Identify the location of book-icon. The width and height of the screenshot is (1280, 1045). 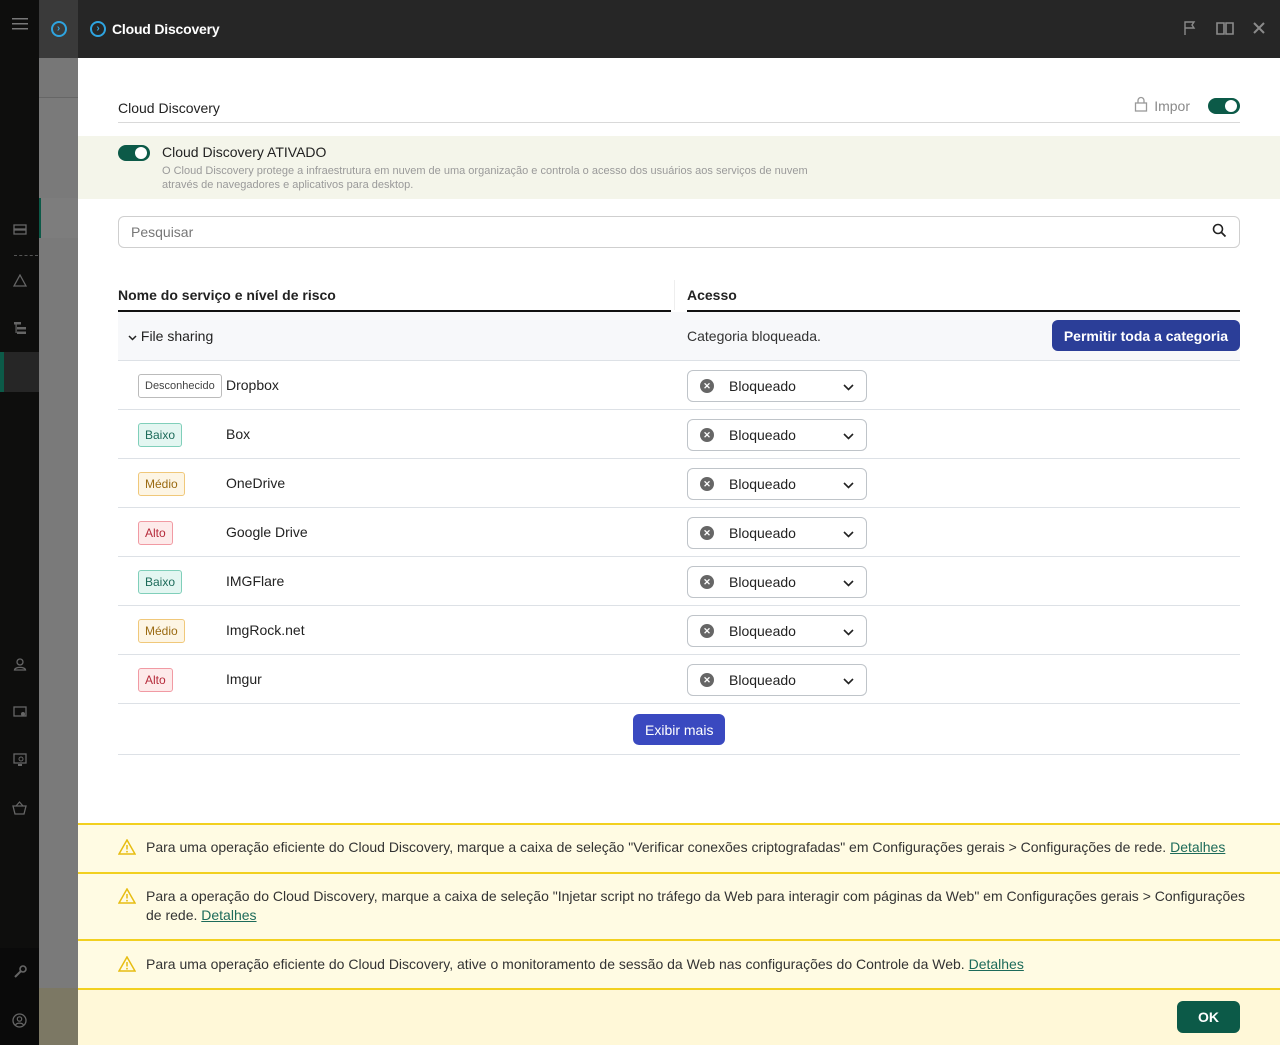
(1225, 29).